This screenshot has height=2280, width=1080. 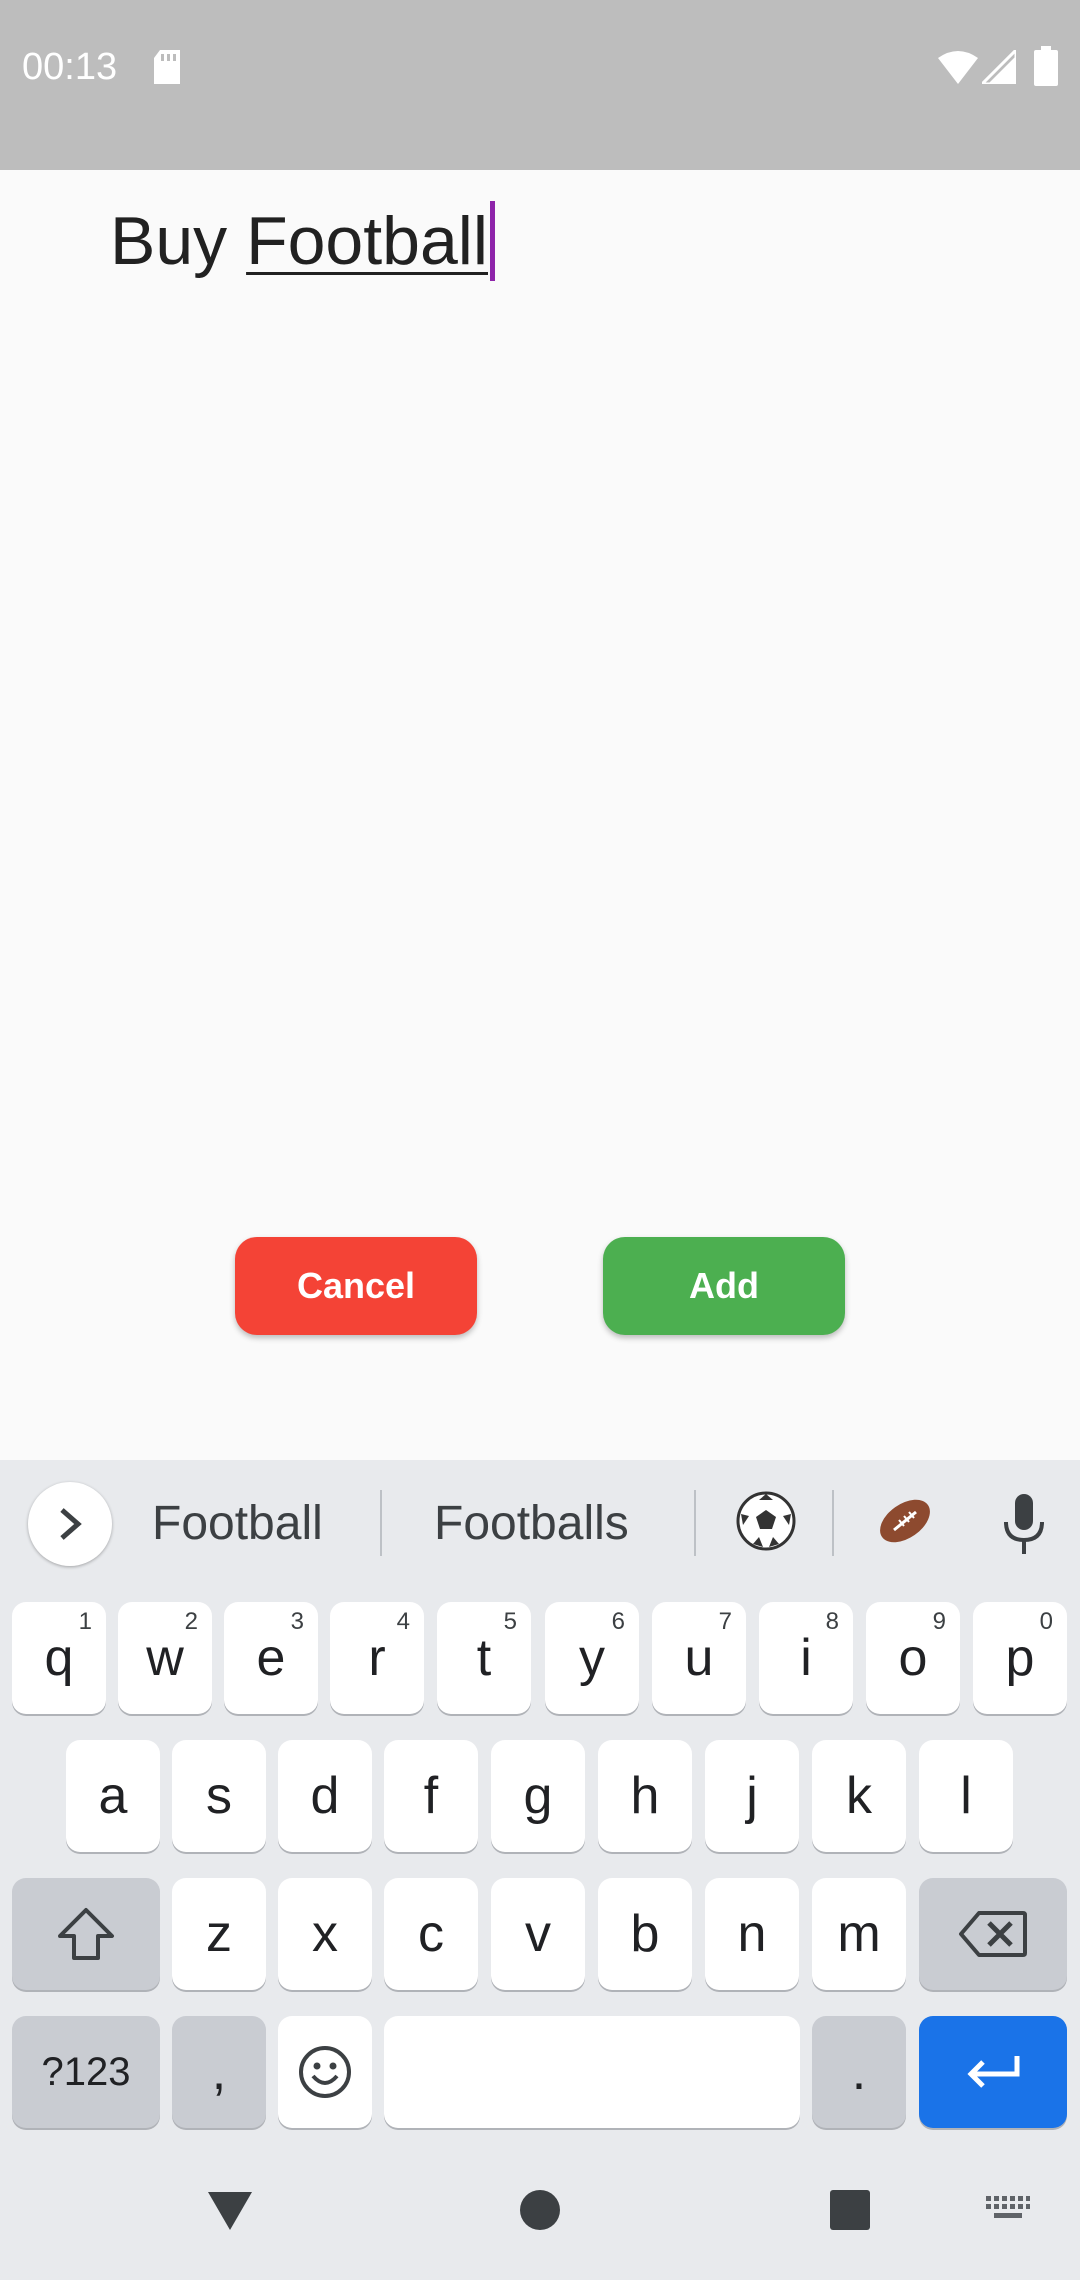 What do you see at coordinates (85, 1621) in the screenshot?
I see `key-hint: 1` at bounding box center [85, 1621].